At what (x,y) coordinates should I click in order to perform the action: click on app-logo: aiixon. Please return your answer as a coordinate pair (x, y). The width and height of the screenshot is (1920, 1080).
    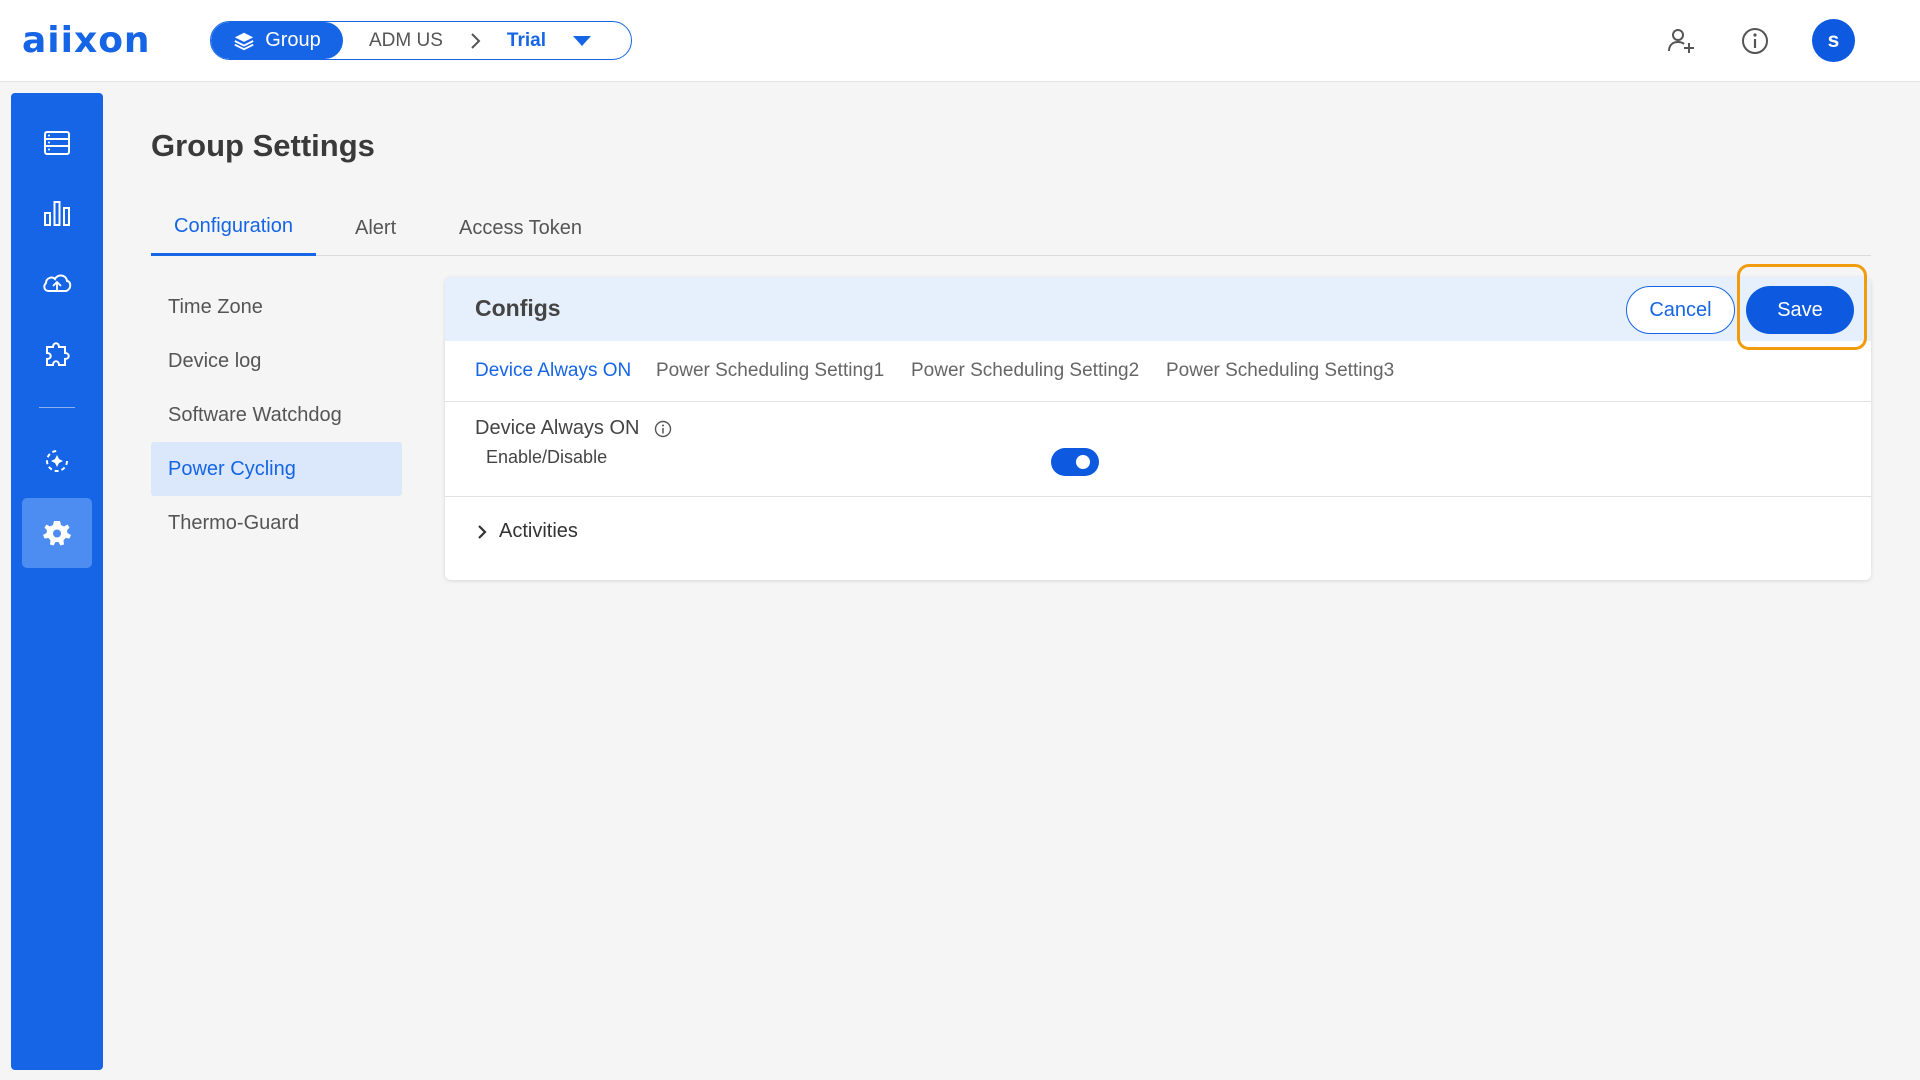
    Looking at the image, I should click on (86, 40).